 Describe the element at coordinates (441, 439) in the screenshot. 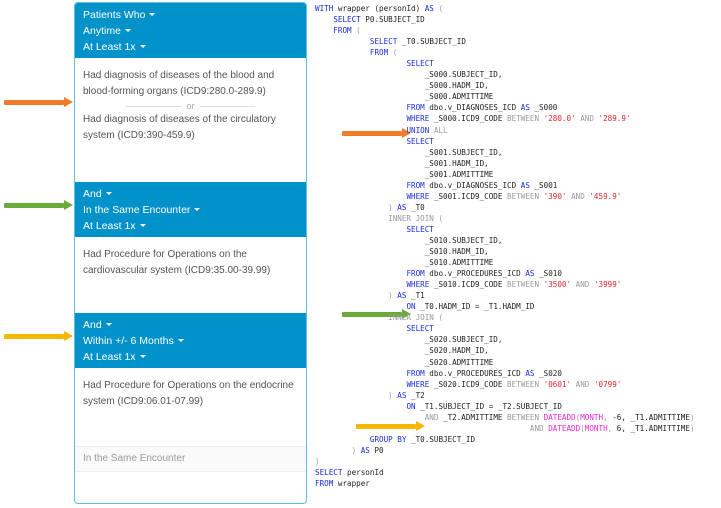

I see `sql-text: _T0.SUBJECT_ID` at that location.